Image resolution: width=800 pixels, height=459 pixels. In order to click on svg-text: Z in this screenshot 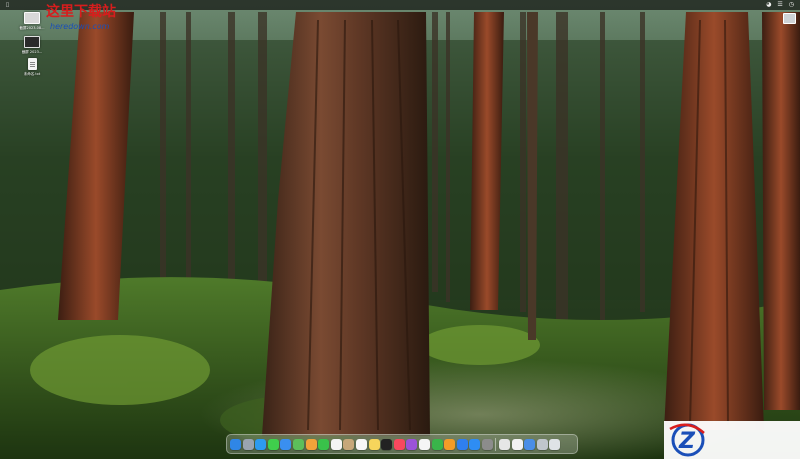, I will do `click(687, 441)`.